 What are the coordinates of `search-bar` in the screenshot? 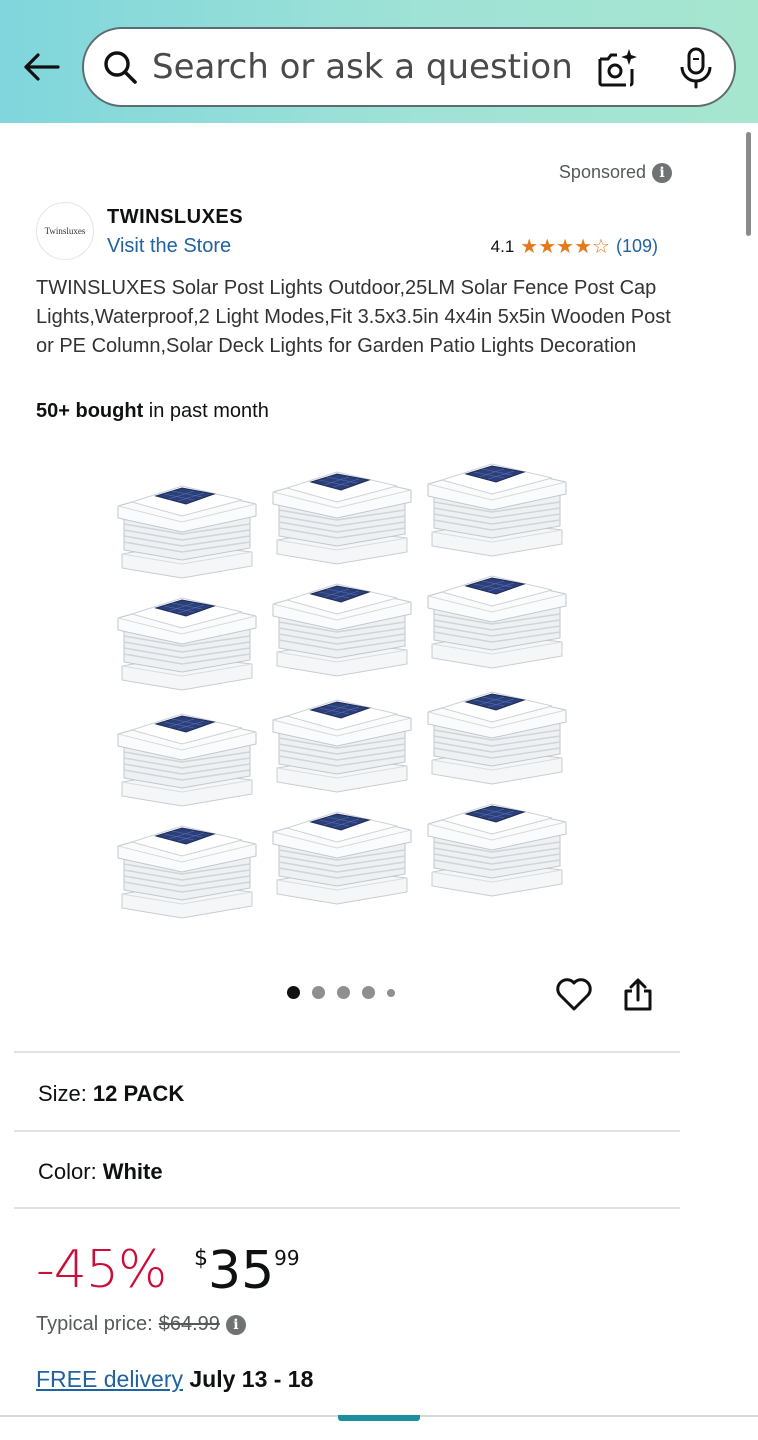 It's located at (409, 67).